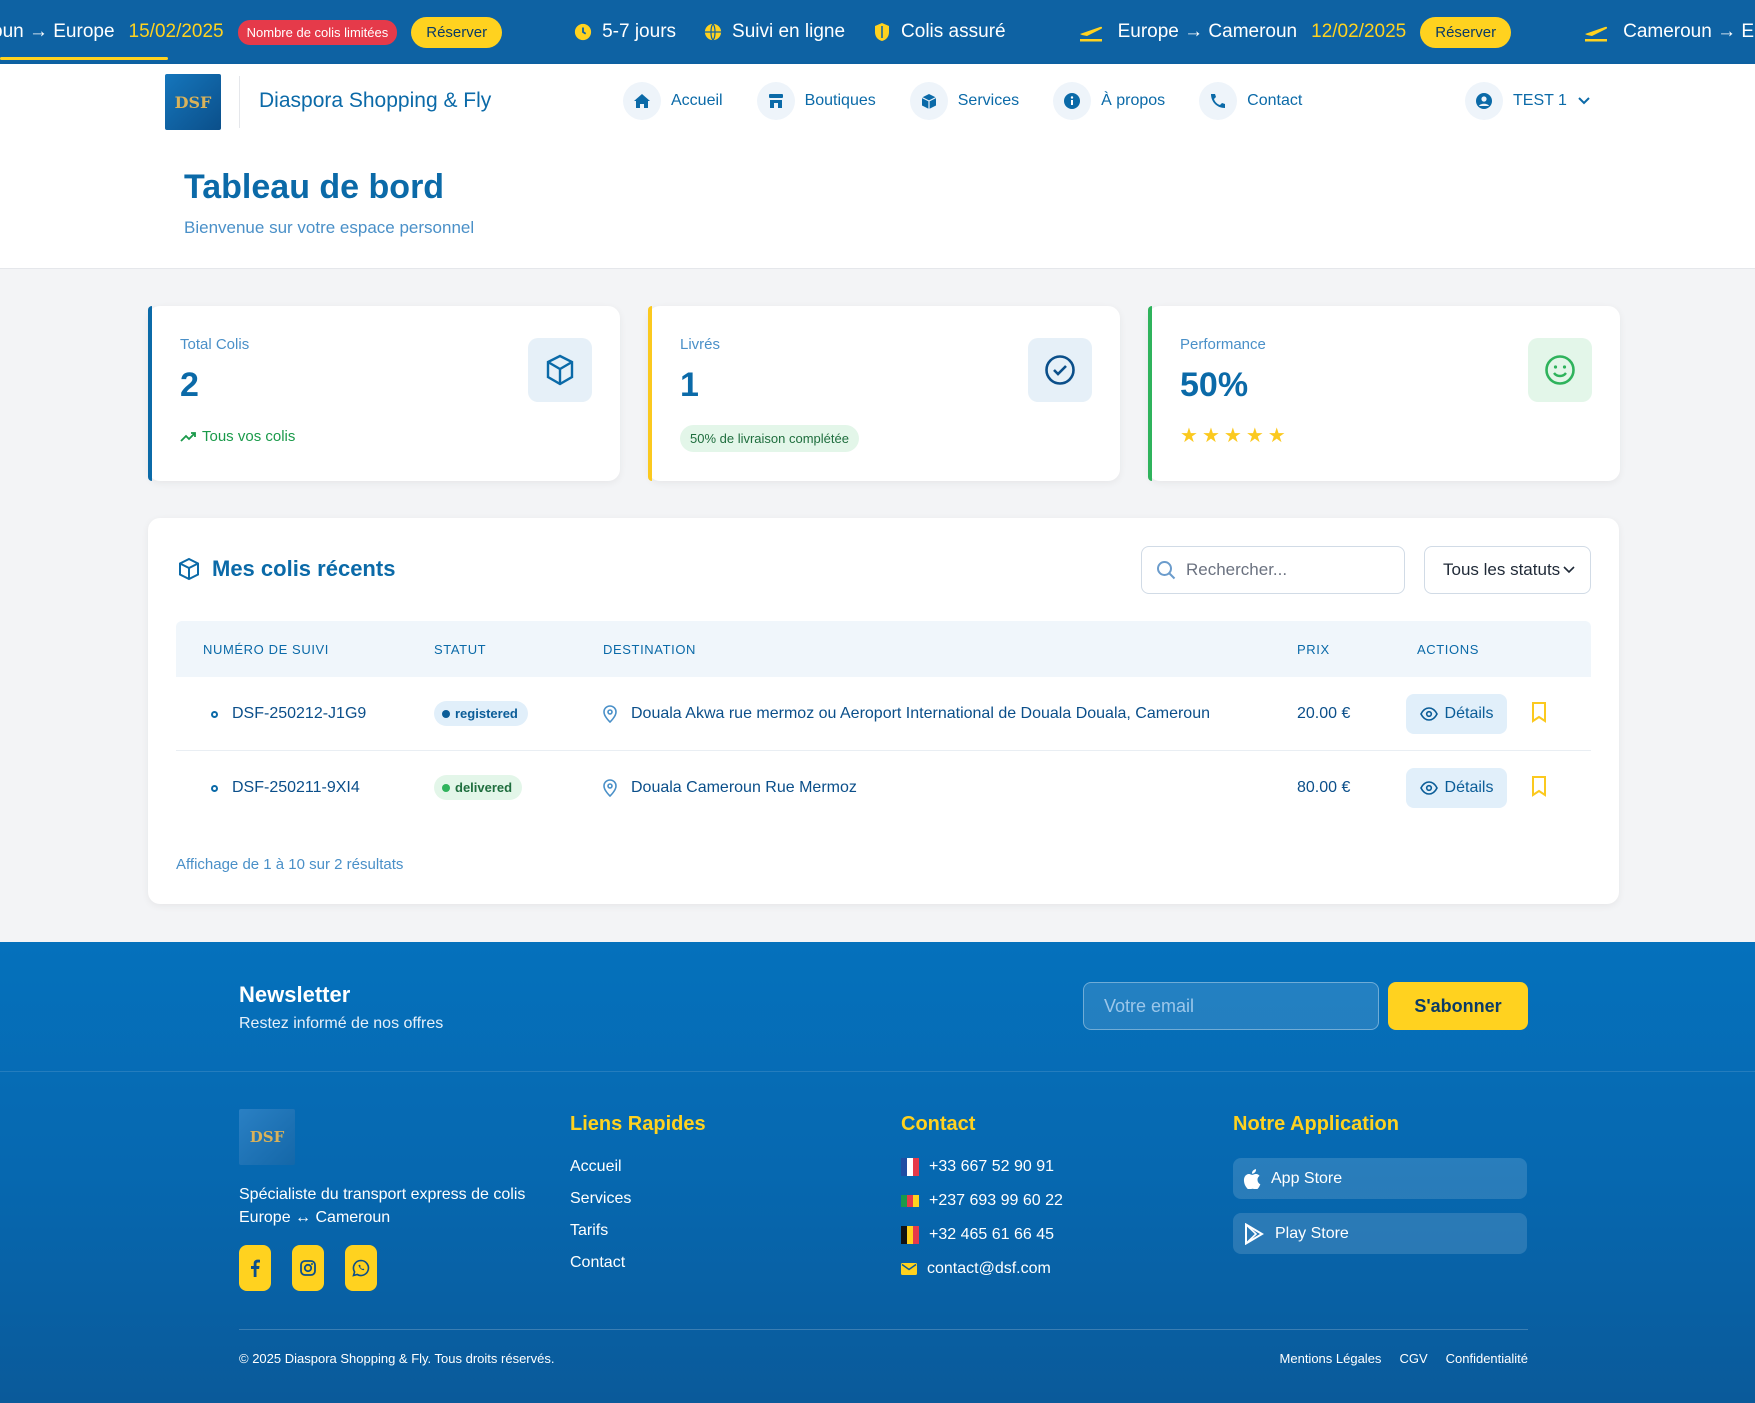 The height and width of the screenshot is (1403, 1755). Describe the element at coordinates (299, 713) in the screenshot. I see `tracking-number: DSF-250212-J1G9` at that location.